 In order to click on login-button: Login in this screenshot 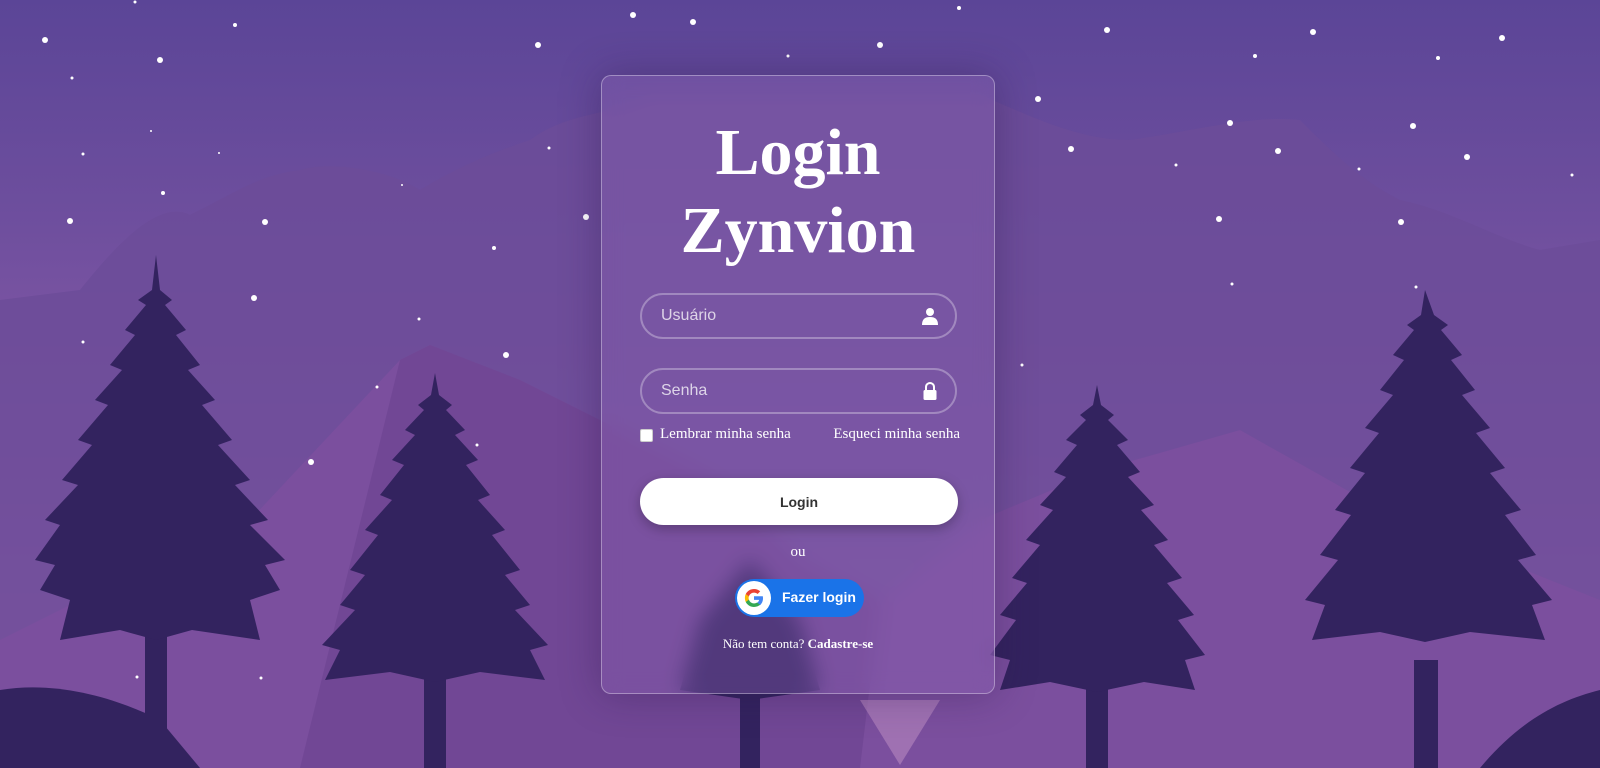, I will do `click(799, 501)`.